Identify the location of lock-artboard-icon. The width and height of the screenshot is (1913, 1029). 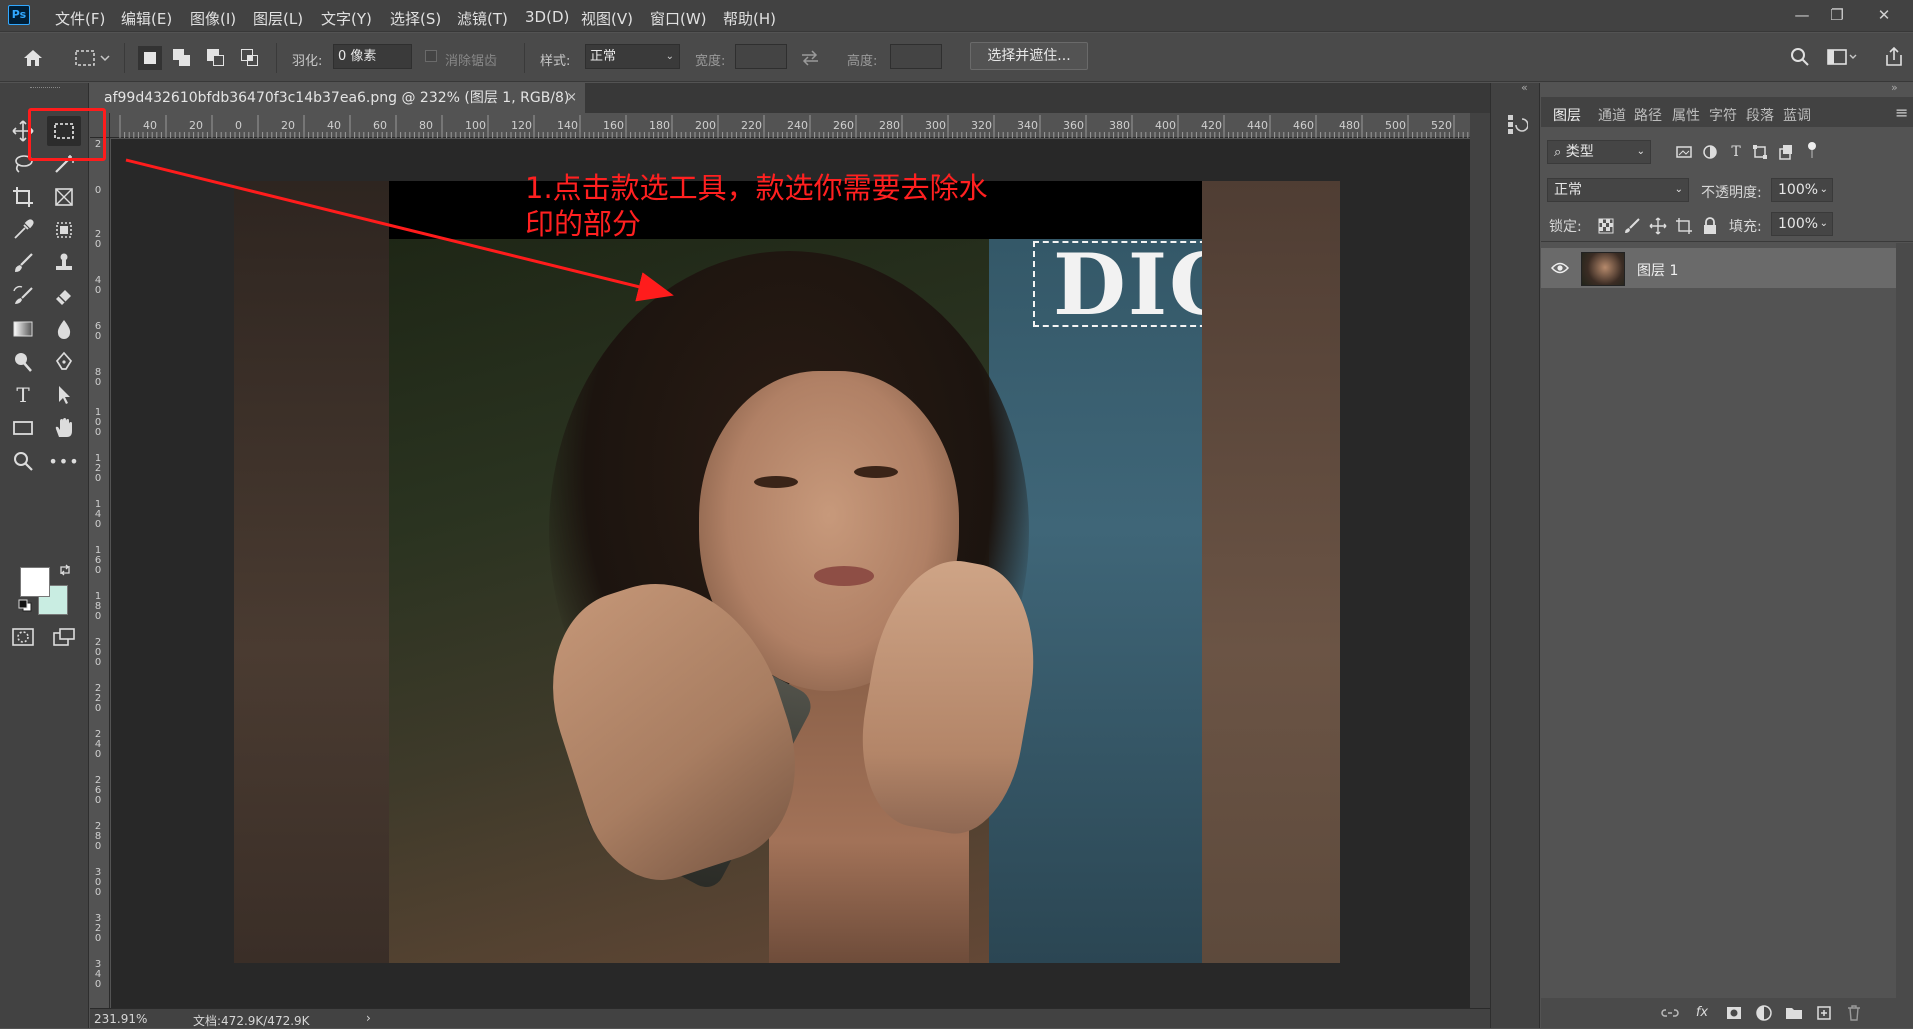
(1684, 226).